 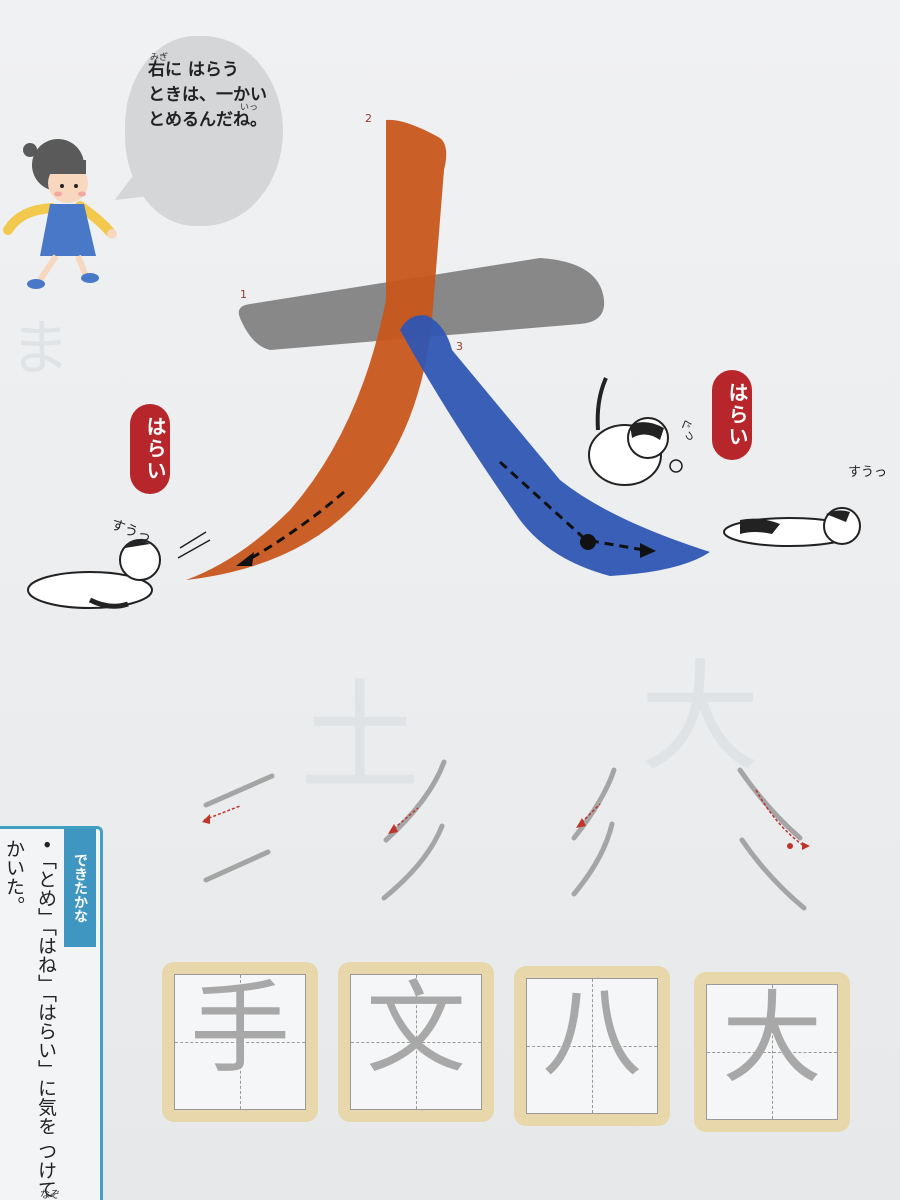 What do you see at coordinates (592, 1032) in the screenshot?
I see `practice-char-3: 八` at bounding box center [592, 1032].